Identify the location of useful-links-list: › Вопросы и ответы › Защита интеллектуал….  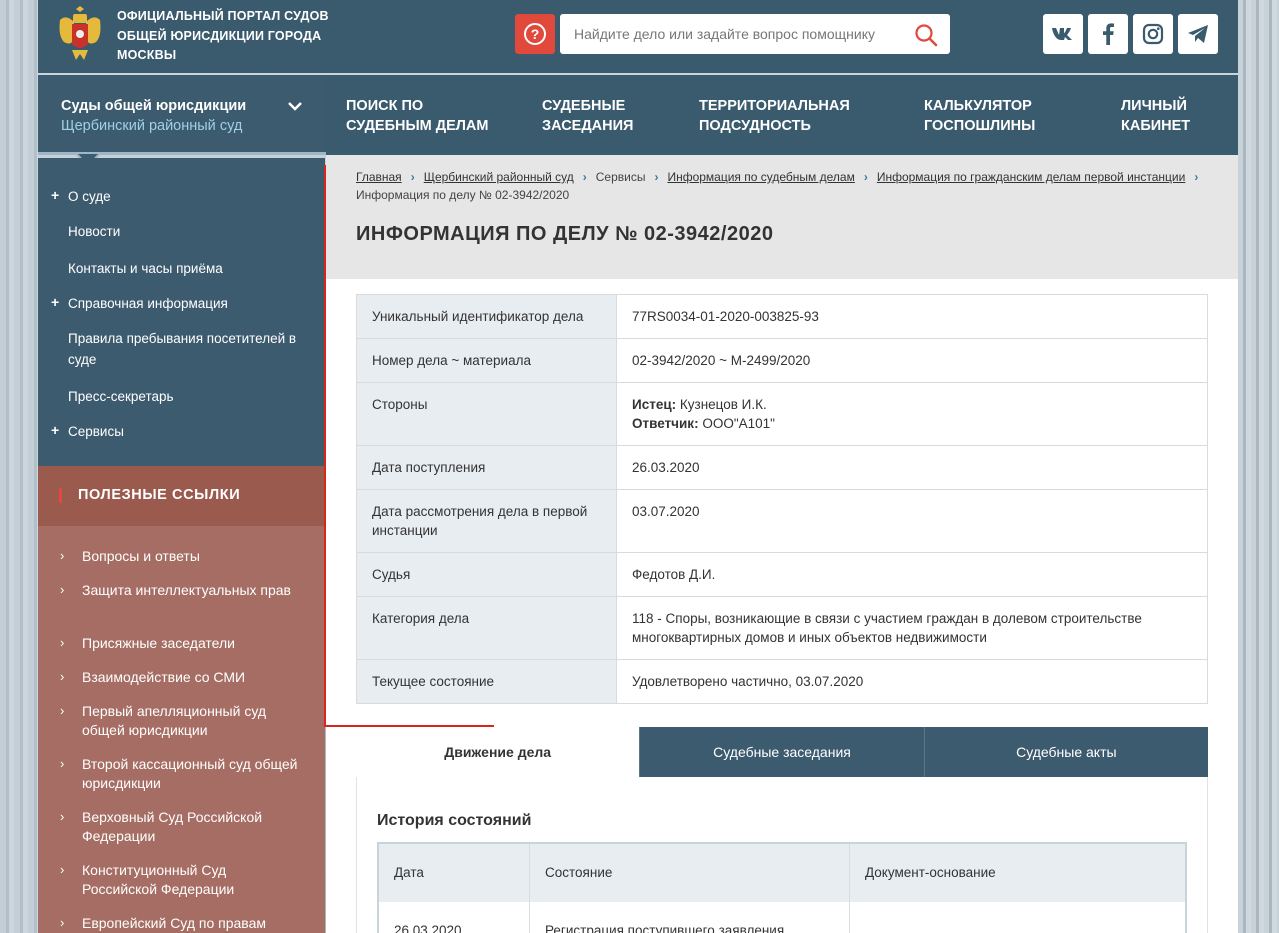
(181, 729).